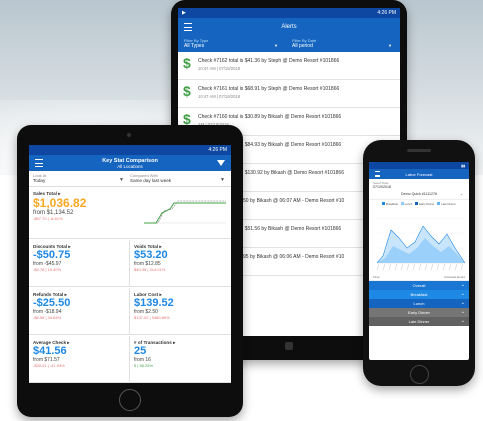  I want to click on row-label: Lunch, so click(419, 303).